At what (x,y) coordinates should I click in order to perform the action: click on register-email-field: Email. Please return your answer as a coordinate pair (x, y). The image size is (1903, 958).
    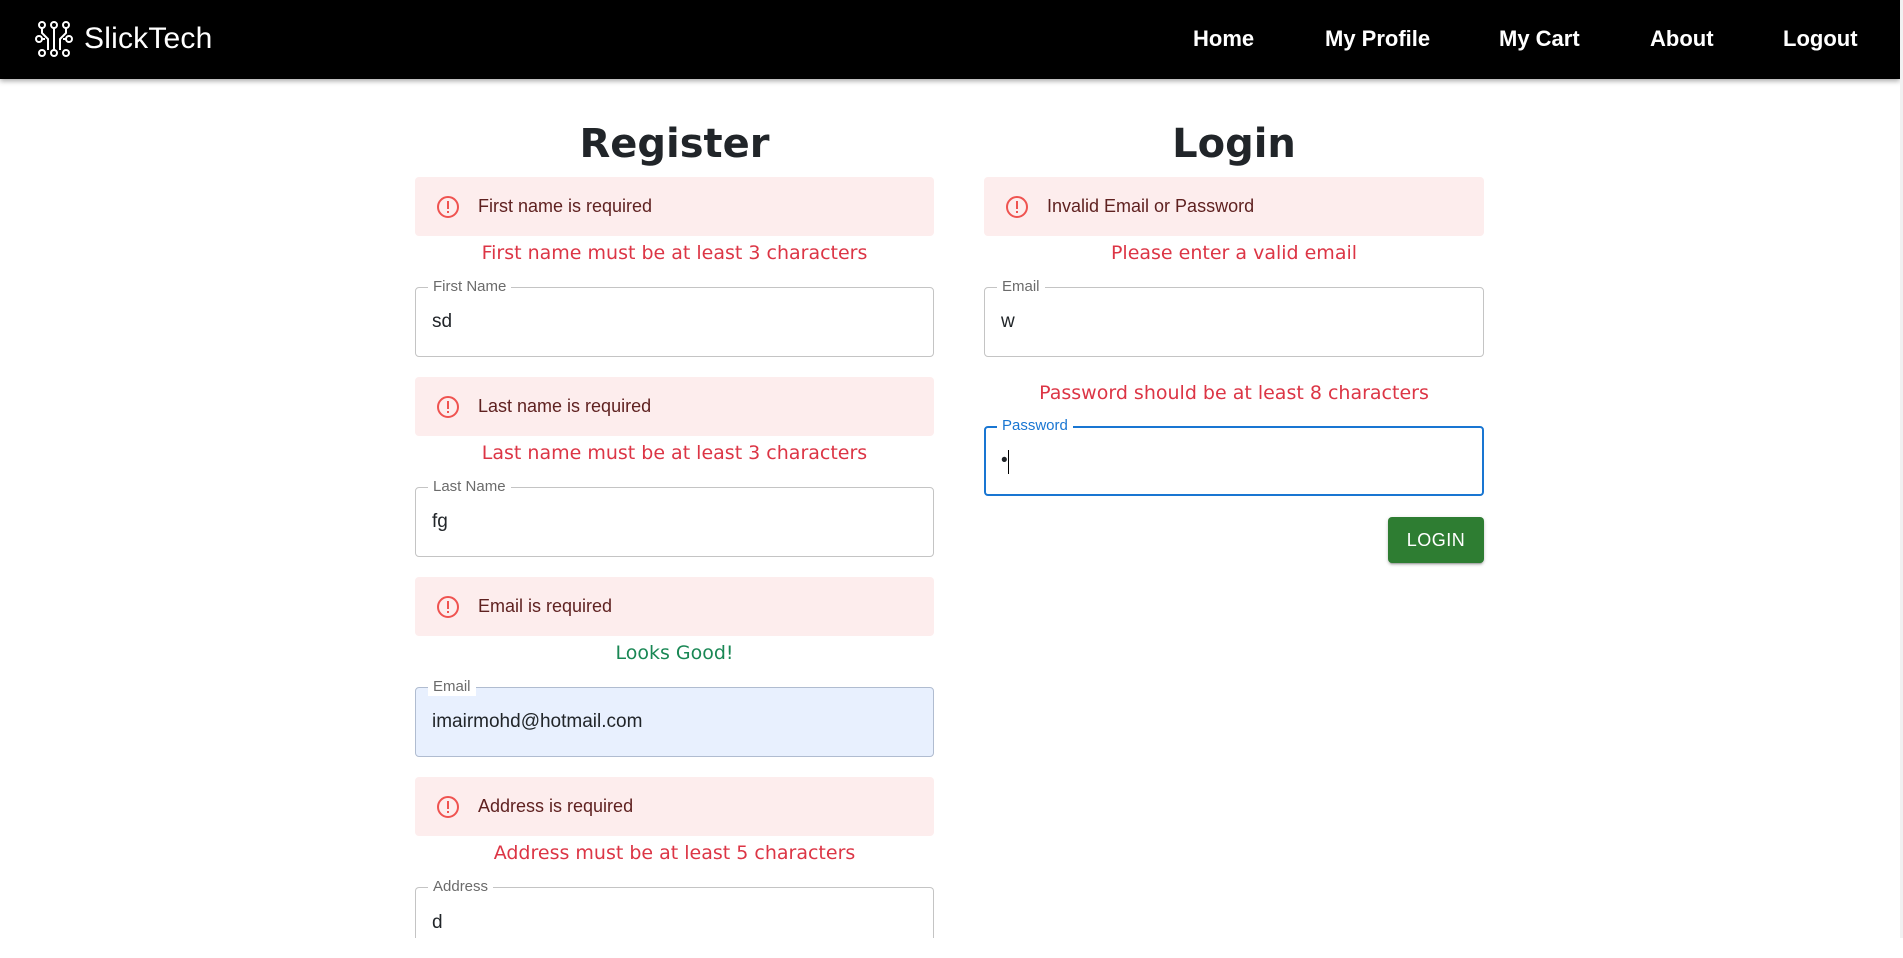
    Looking at the image, I should click on (674, 717).